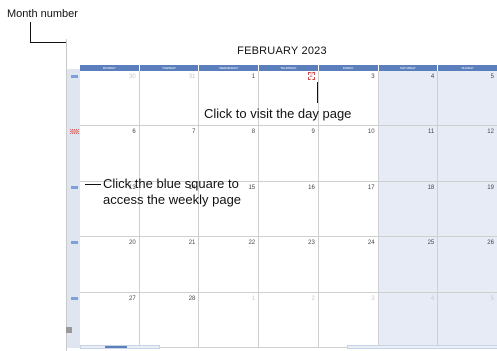 Image resolution: width=497 pixels, height=351 pixels. What do you see at coordinates (132, 243) in the screenshot?
I see `day-number: 20` at bounding box center [132, 243].